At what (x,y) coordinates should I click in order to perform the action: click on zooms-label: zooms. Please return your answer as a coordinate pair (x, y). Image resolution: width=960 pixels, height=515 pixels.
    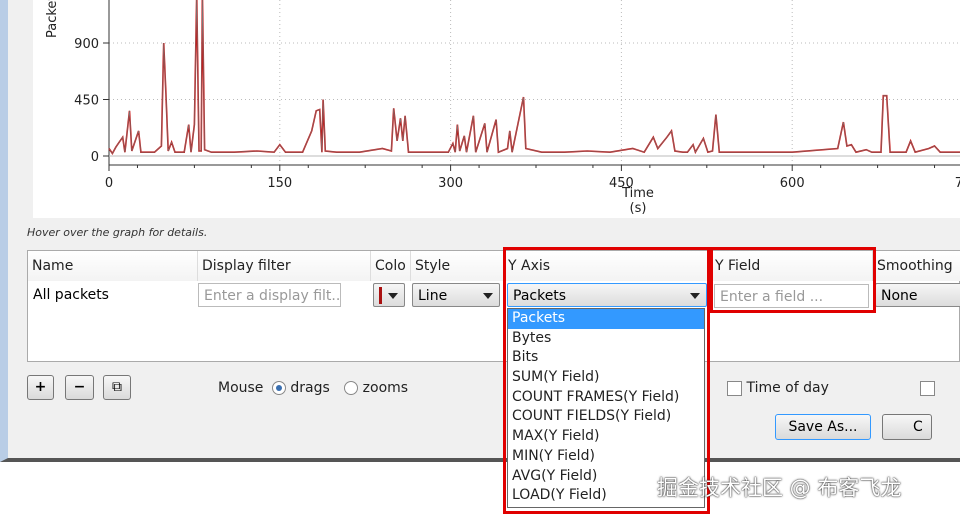
    Looking at the image, I should click on (385, 388).